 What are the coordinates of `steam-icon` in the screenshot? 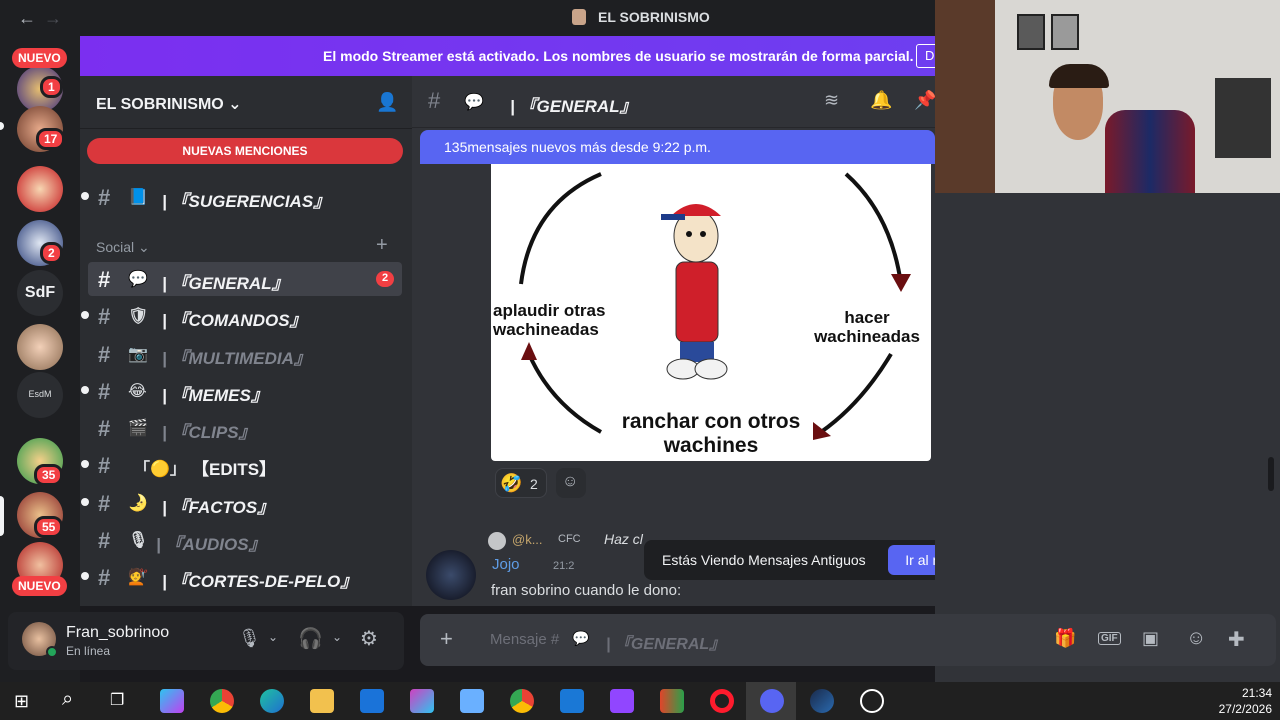 It's located at (822, 701).